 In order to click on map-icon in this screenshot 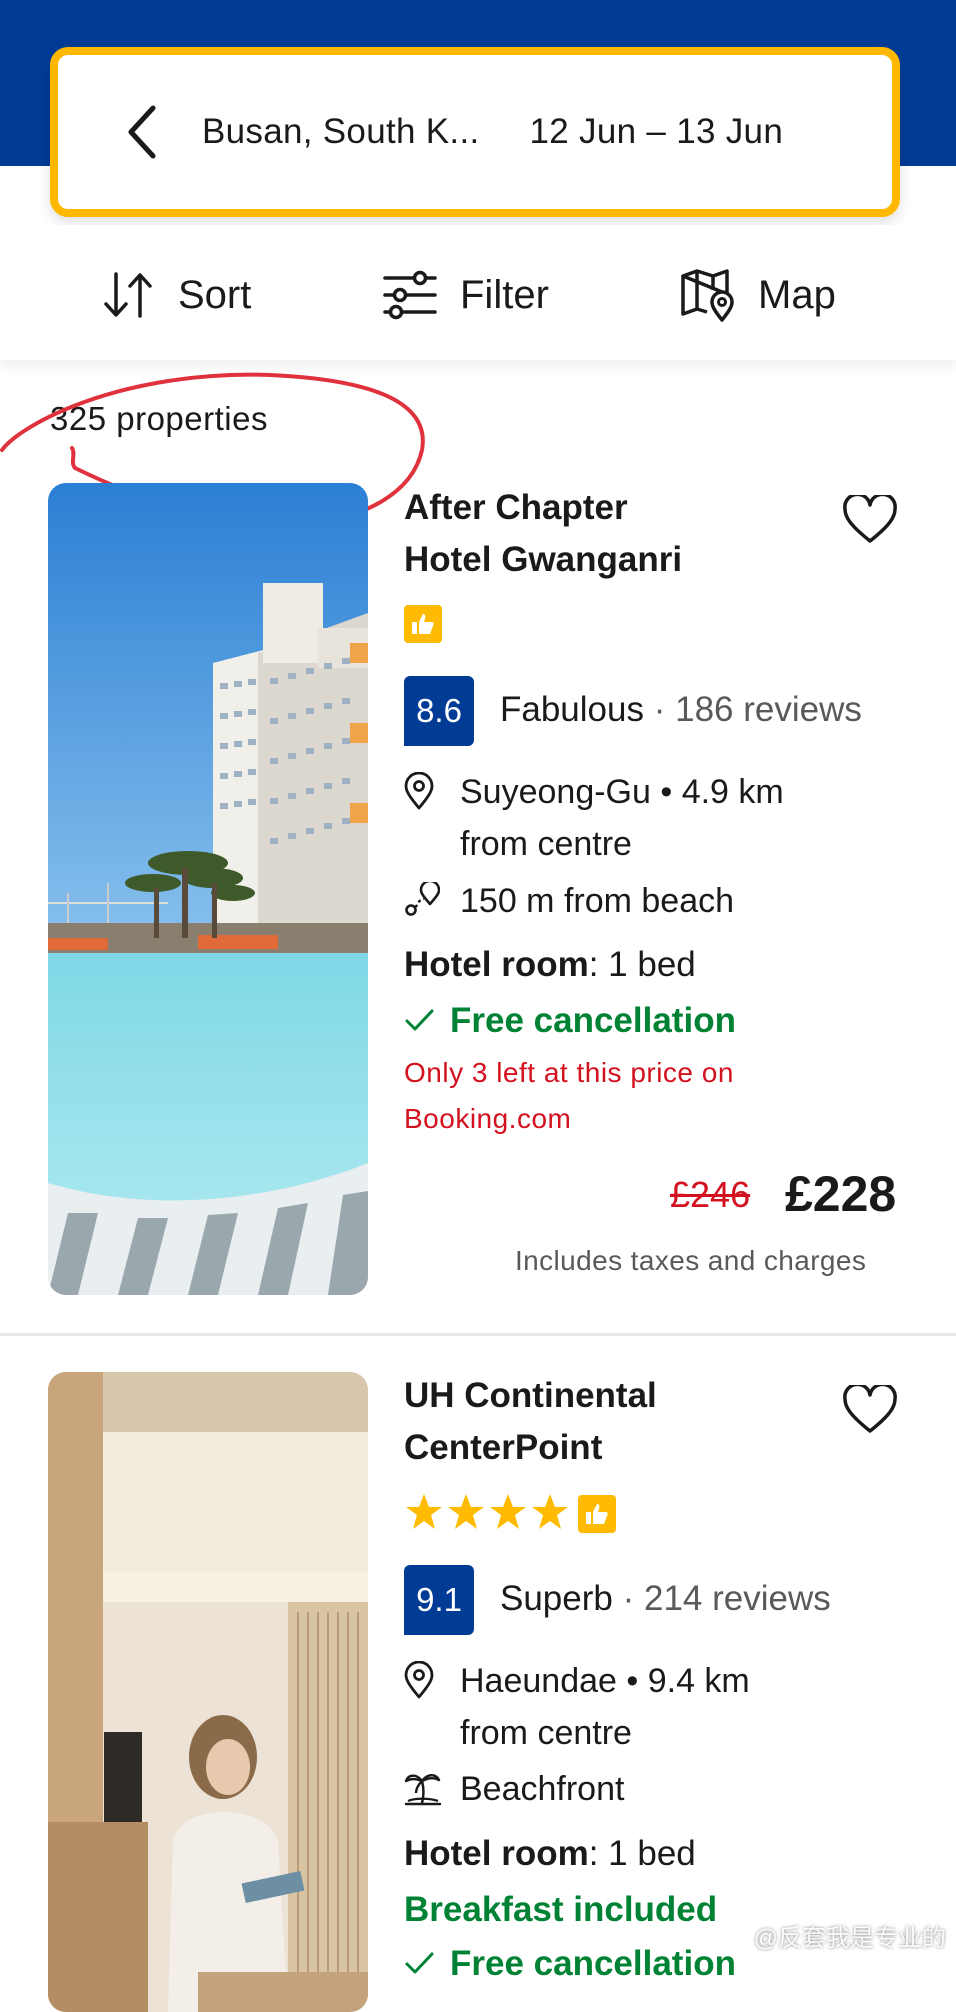, I will do `click(707, 295)`.